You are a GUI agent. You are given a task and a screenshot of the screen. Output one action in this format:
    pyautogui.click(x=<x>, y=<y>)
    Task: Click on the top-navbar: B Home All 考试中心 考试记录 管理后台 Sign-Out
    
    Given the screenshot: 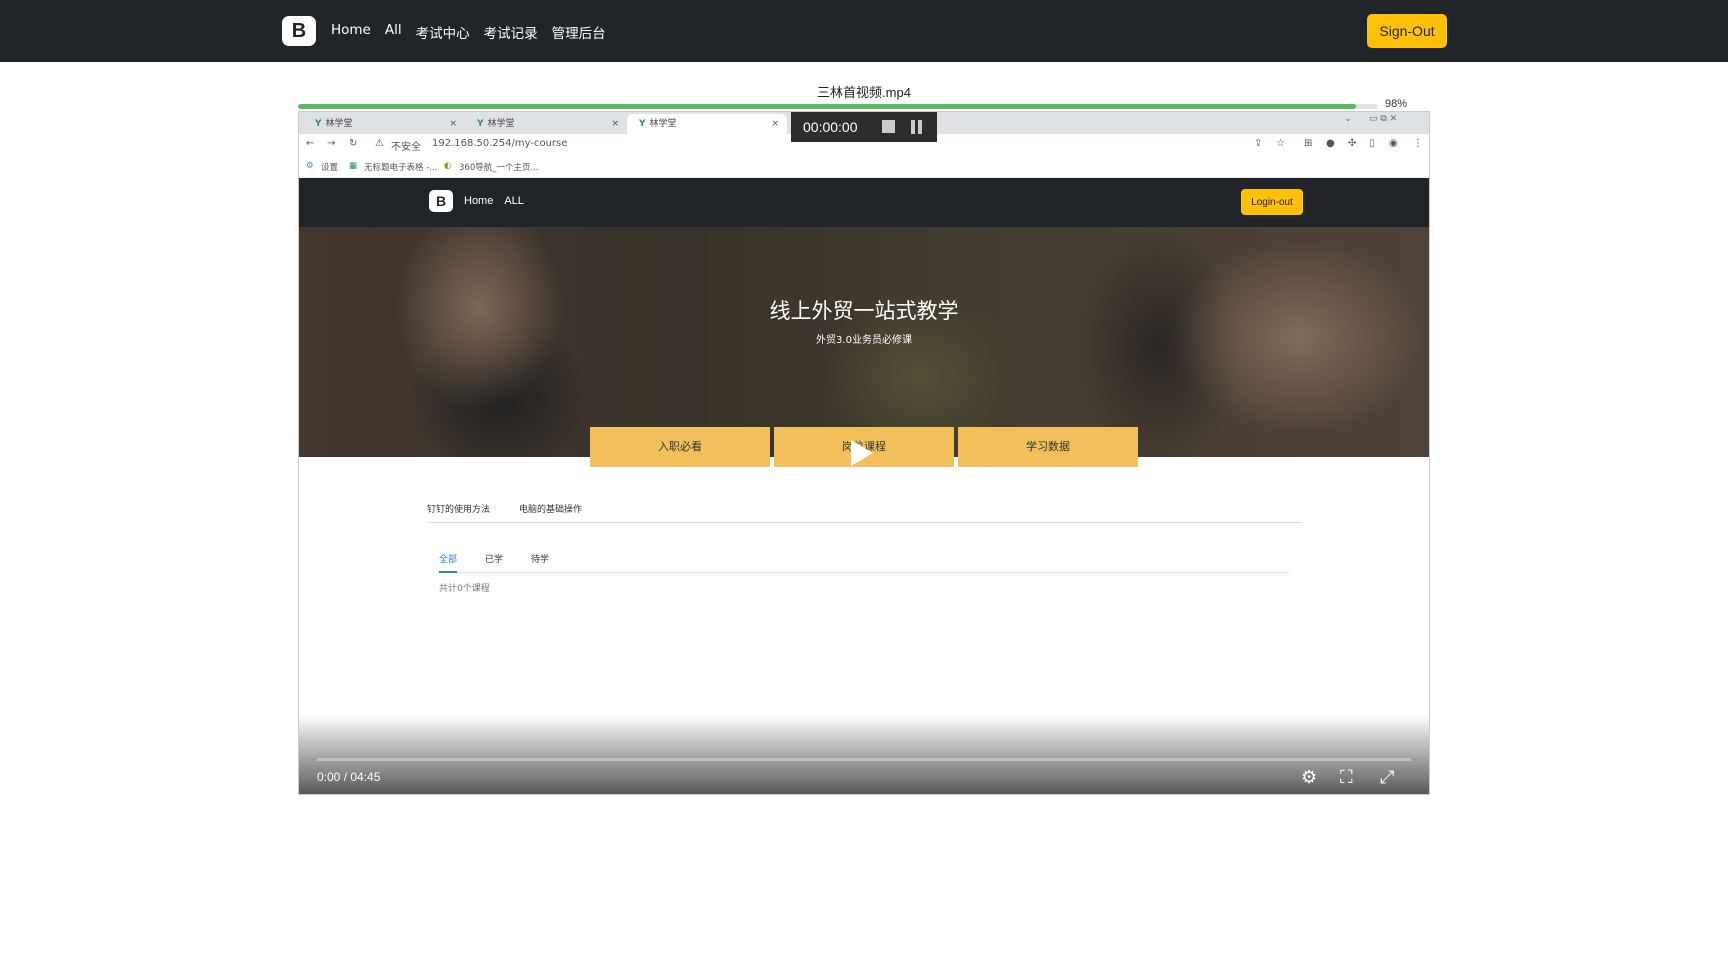 What is the action you would take?
    pyautogui.click(x=864, y=31)
    